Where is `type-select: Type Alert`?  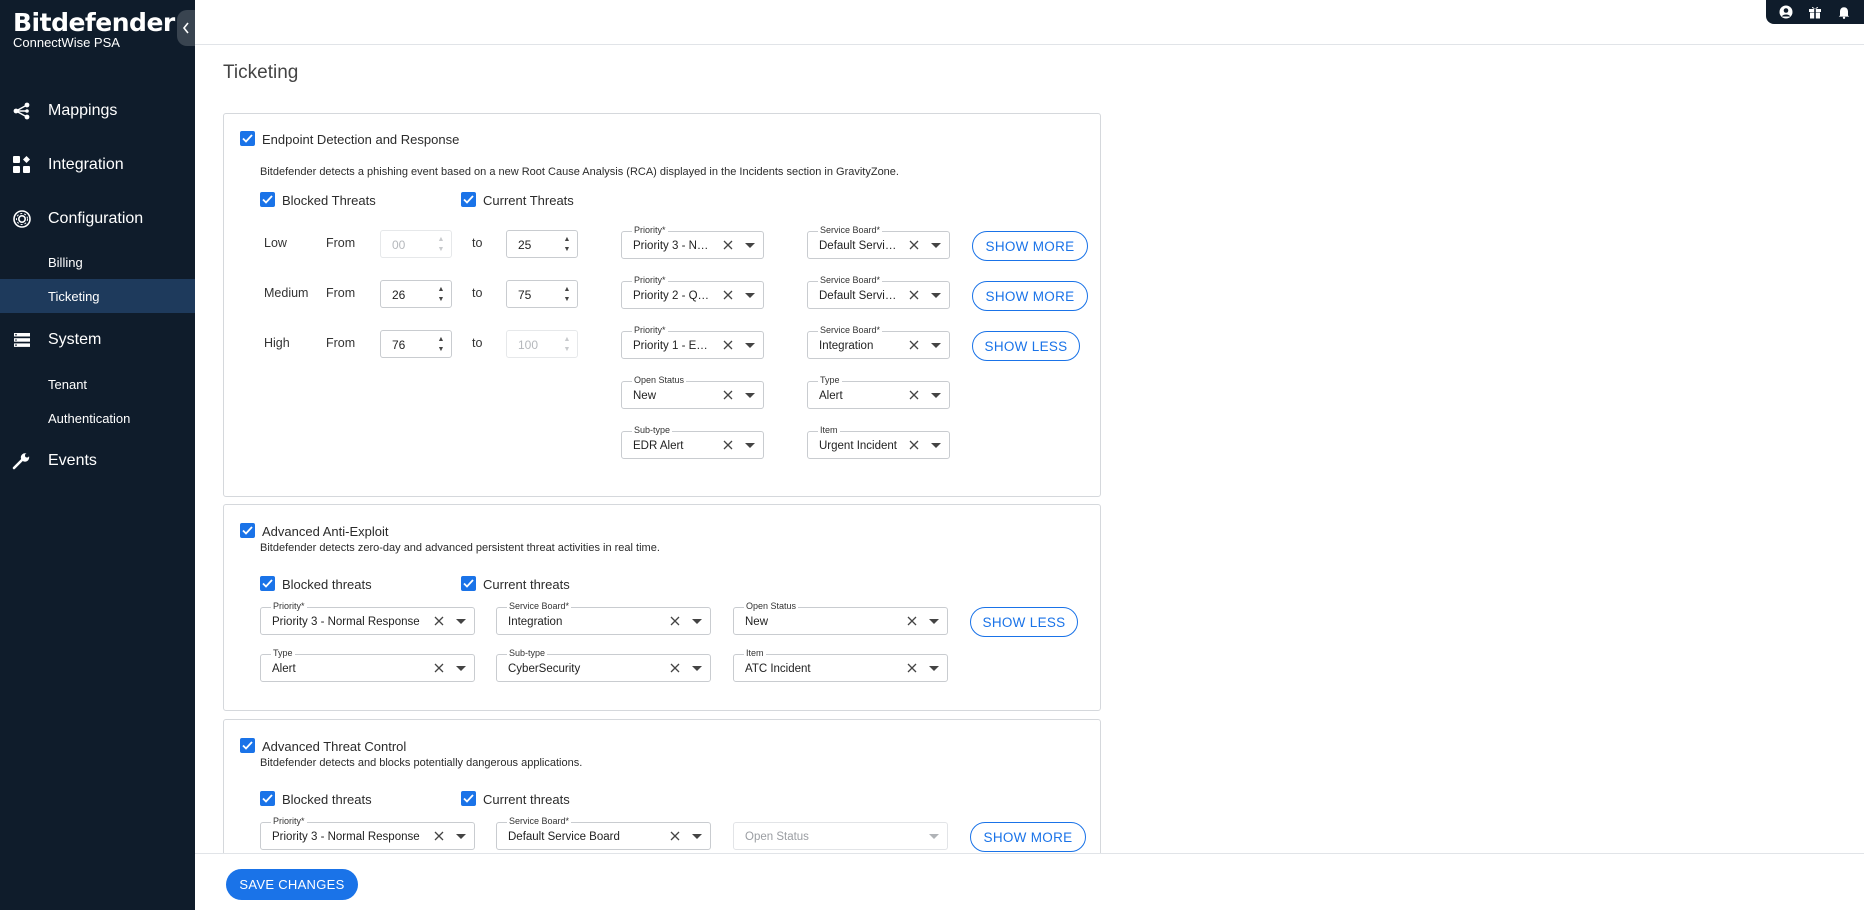 type-select: Type Alert is located at coordinates (878, 392).